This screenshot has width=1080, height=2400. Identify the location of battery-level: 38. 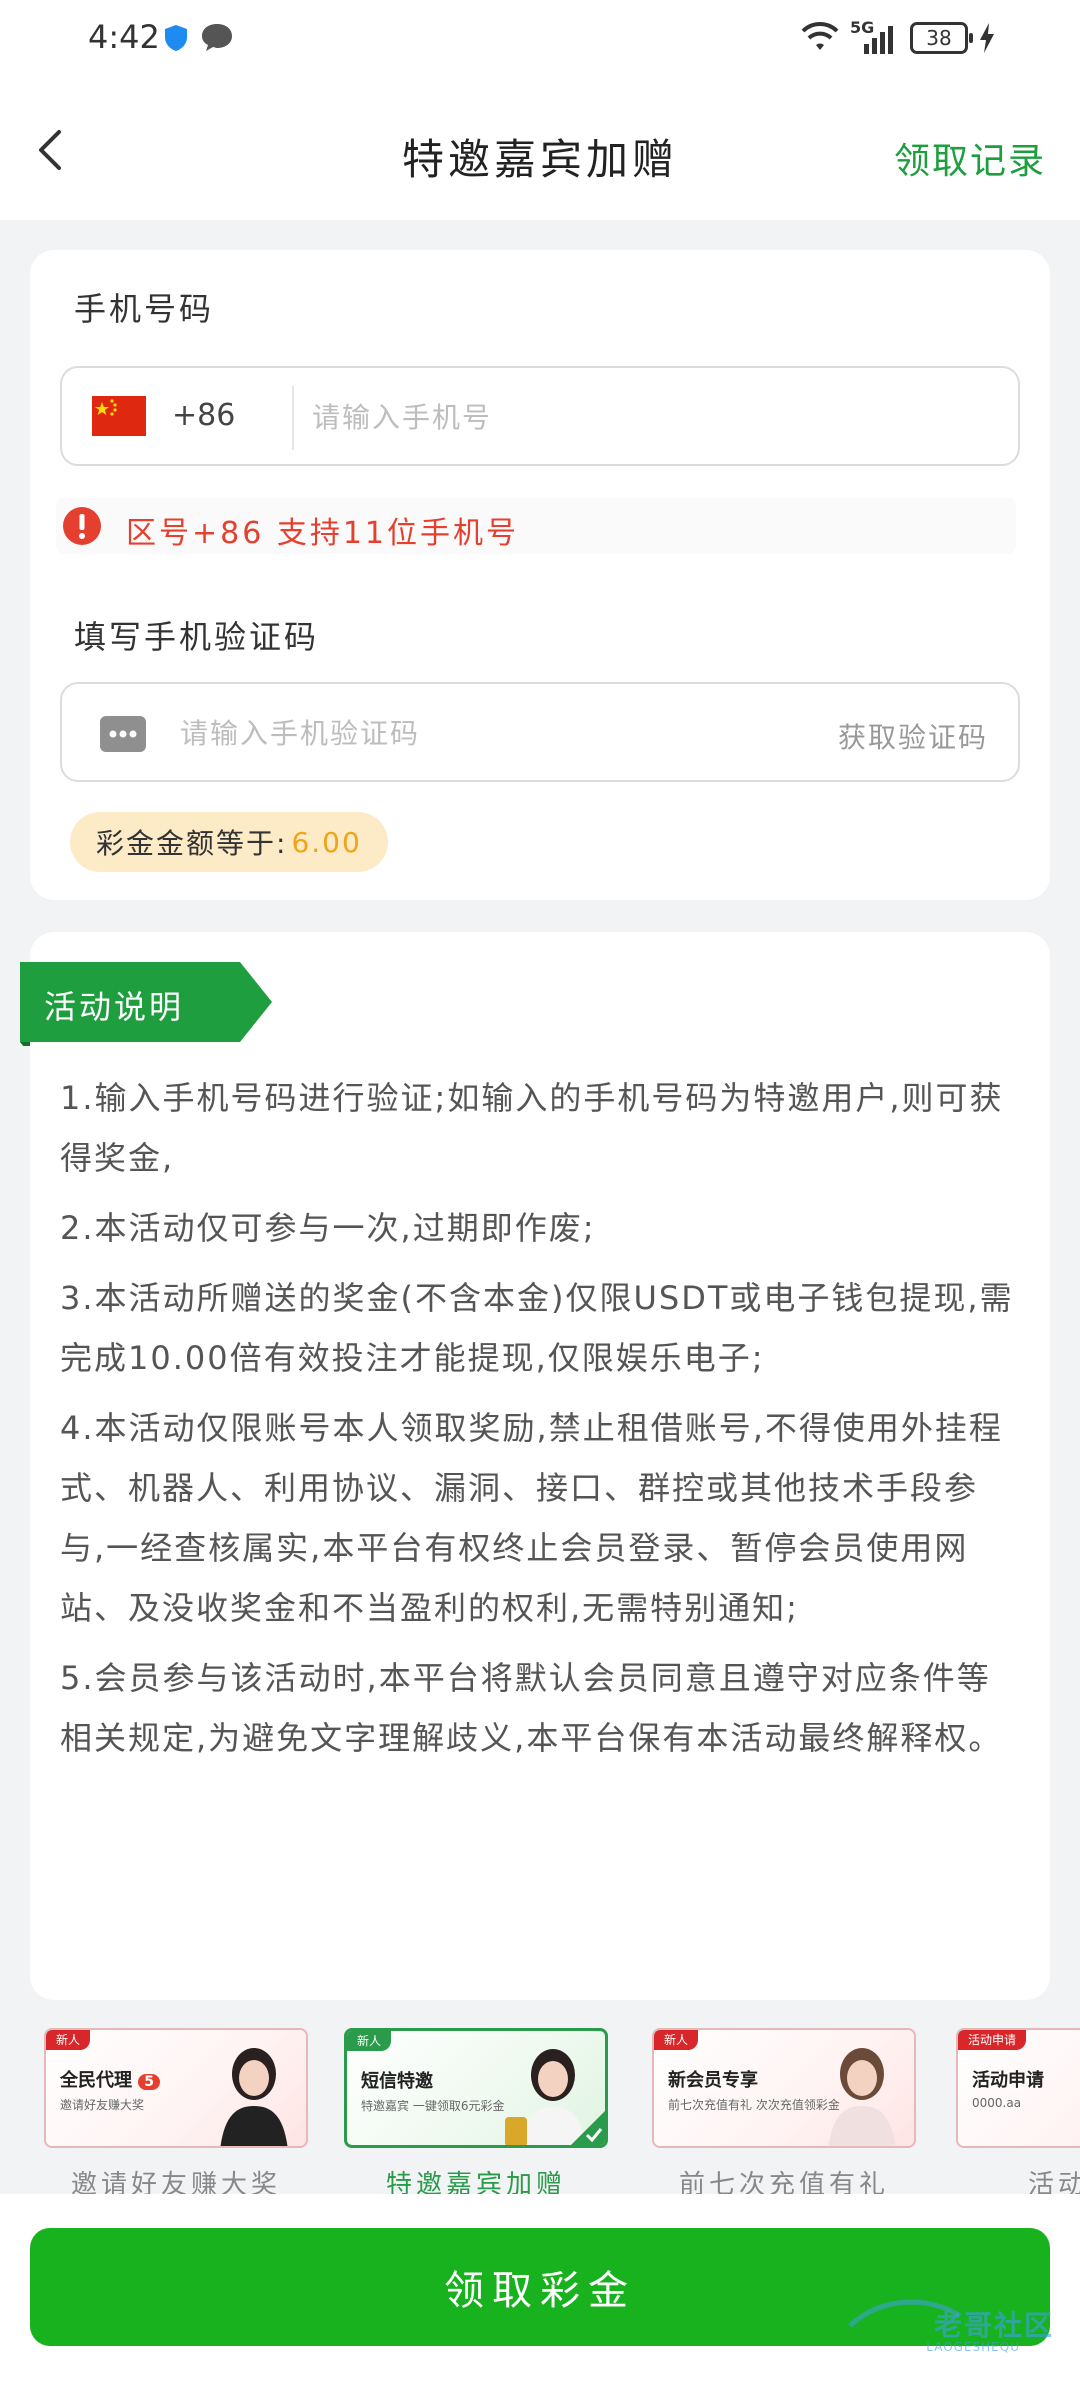
(939, 38).